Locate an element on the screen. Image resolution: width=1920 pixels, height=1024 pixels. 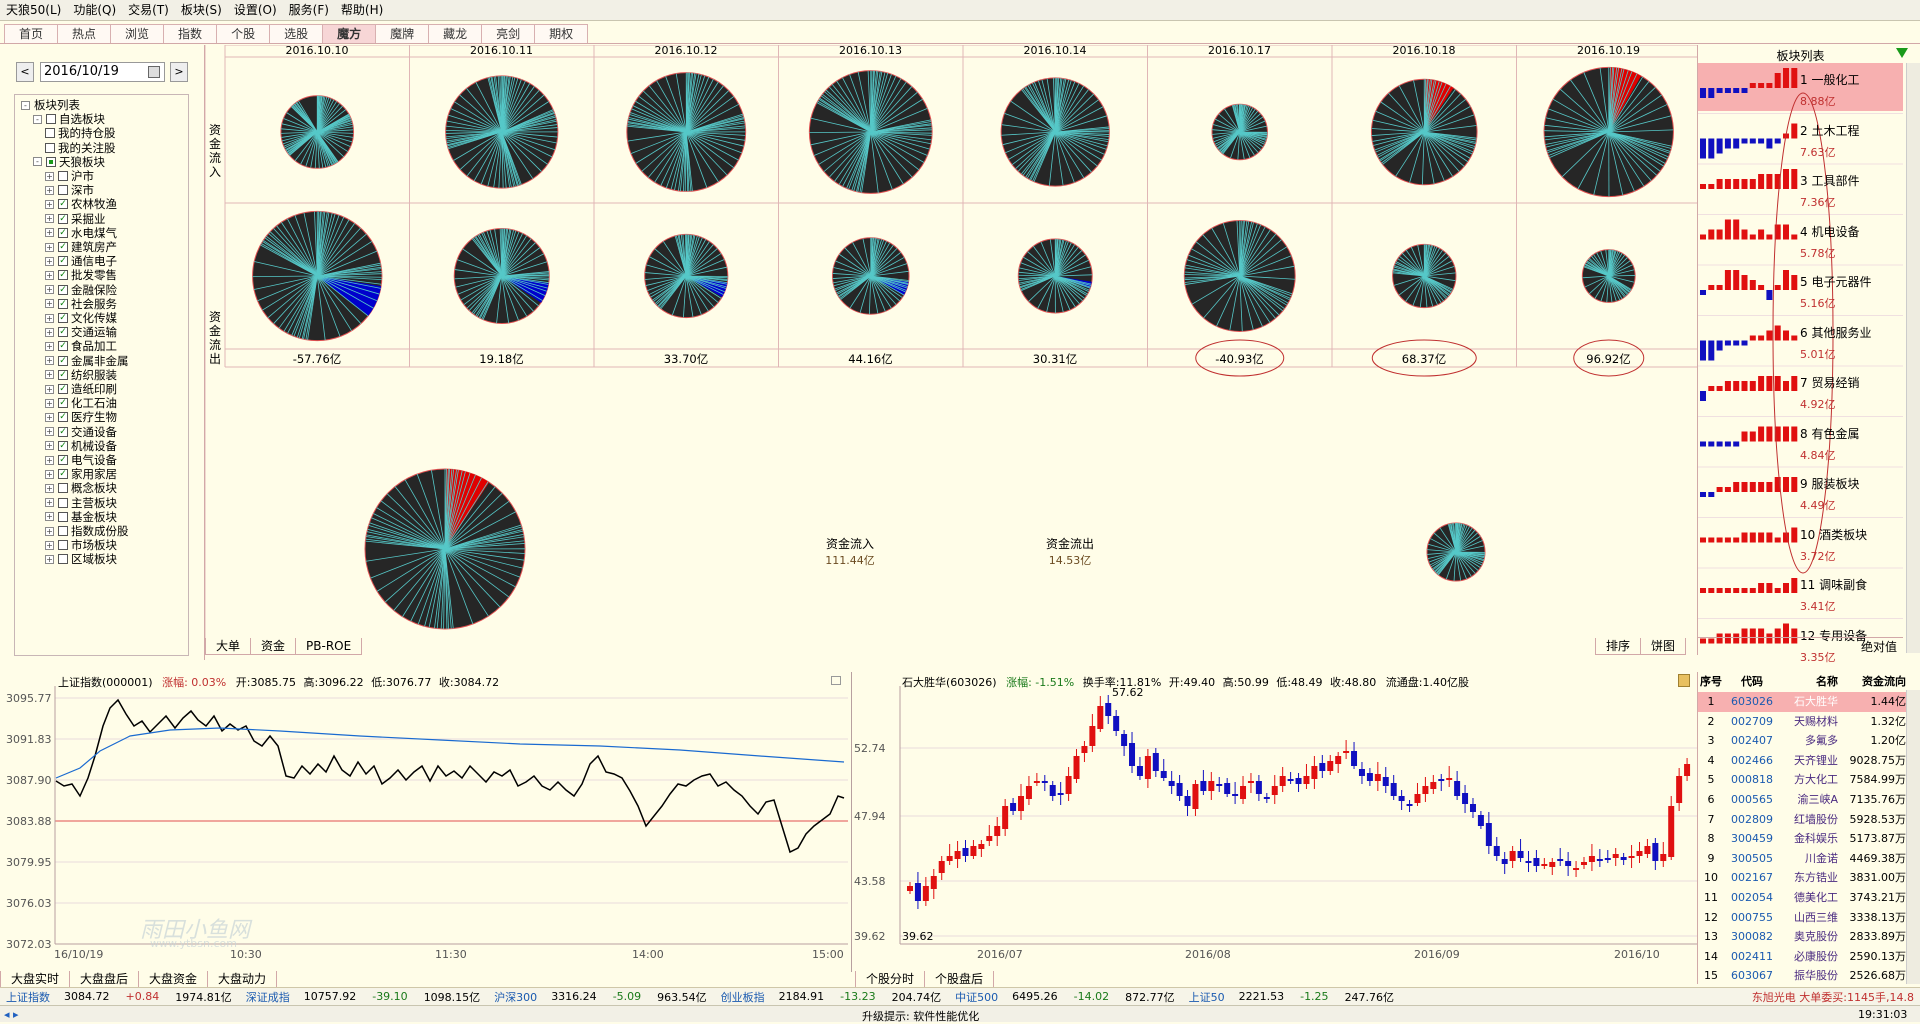
menu-service: 服务(F) is located at coordinates (309, 10).